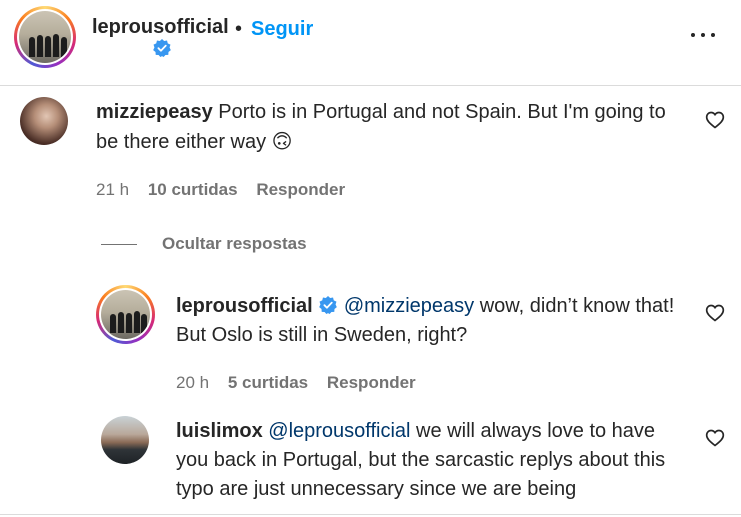 This screenshot has height=517, width=741. What do you see at coordinates (119, 244) in the screenshot?
I see `divider-line` at bounding box center [119, 244].